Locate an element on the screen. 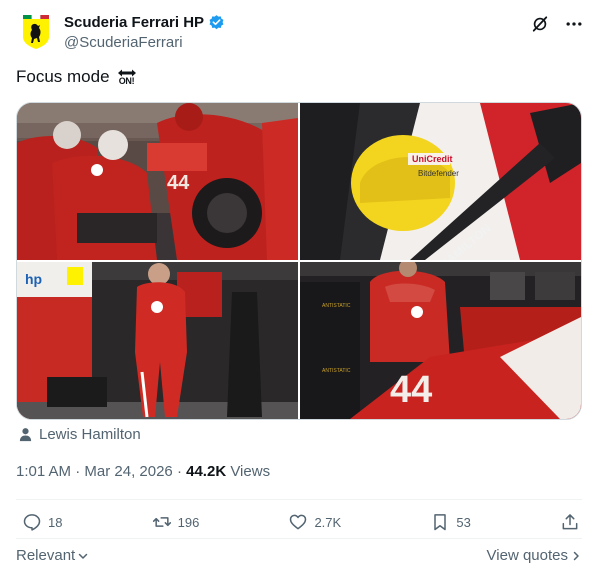 The width and height of the screenshot is (598, 576). view-quotes-label: View quotes is located at coordinates (527, 555).